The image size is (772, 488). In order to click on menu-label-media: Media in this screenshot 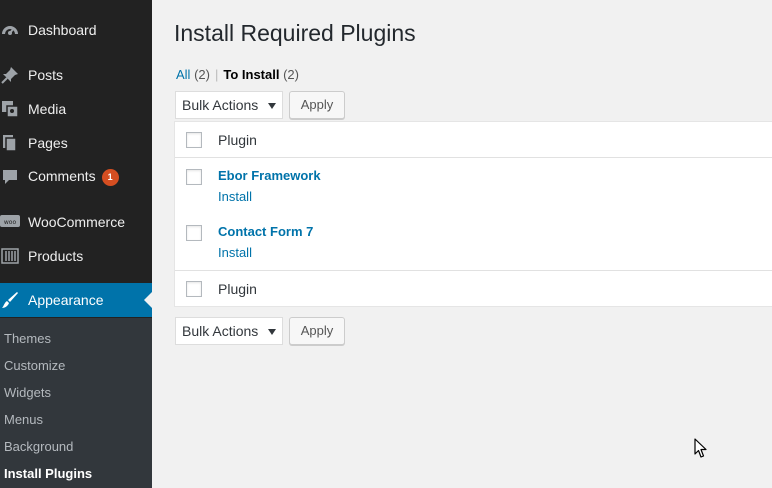, I will do `click(47, 109)`.